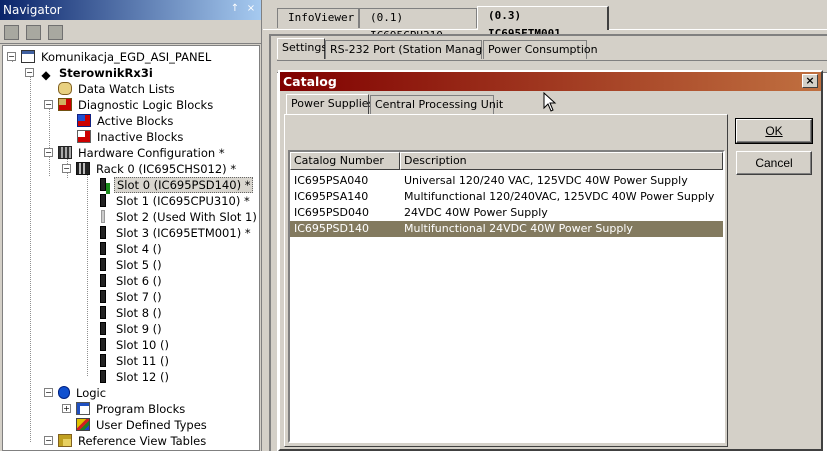  I want to click on tree-item-slot-9: Slot 9 (), so click(130, 329).